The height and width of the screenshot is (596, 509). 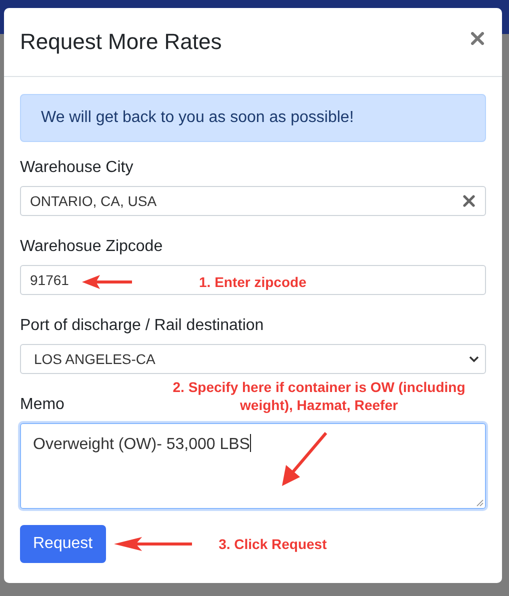 I want to click on dialog-title: Request More Rates, so click(x=121, y=42).